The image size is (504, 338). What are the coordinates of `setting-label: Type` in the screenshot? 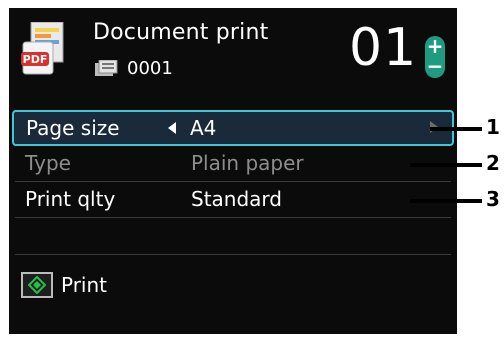 It's located at (48, 163).